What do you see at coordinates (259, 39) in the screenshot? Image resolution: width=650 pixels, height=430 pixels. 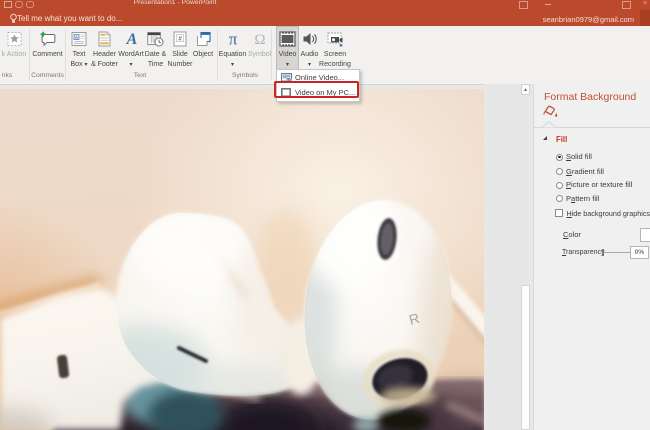 I see `svg-text: Ω` at bounding box center [259, 39].